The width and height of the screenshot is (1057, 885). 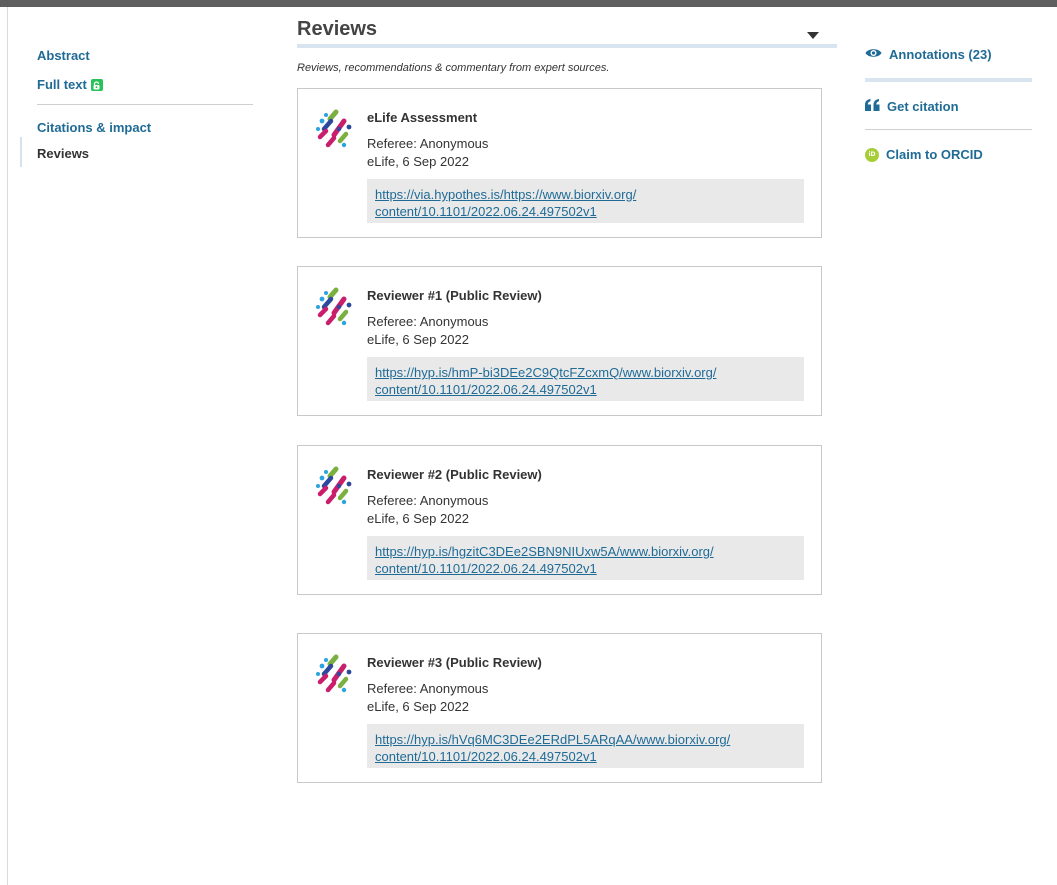 I want to click on claim-orcid-button: iD Claim to ORCID, so click(x=924, y=154).